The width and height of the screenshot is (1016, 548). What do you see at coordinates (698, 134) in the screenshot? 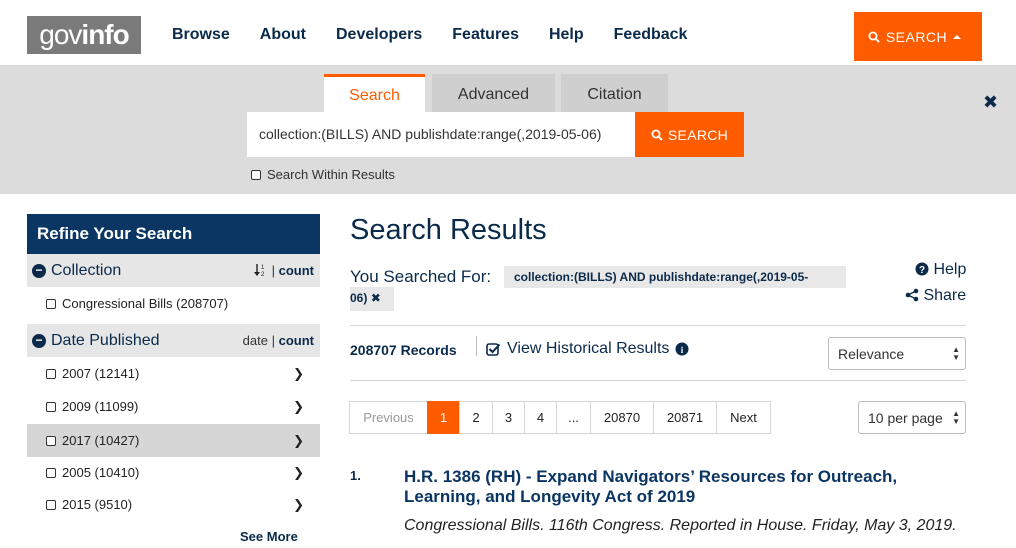
I see `search-submit-label: SEARCH` at bounding box center [698, 134].